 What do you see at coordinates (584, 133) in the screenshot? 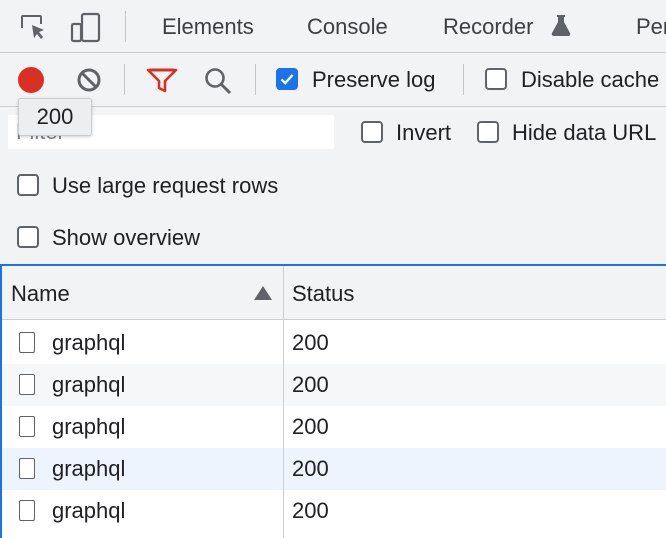
I see `hide-data-urls-label: Hide data URL` at bounding box center [584, 133].